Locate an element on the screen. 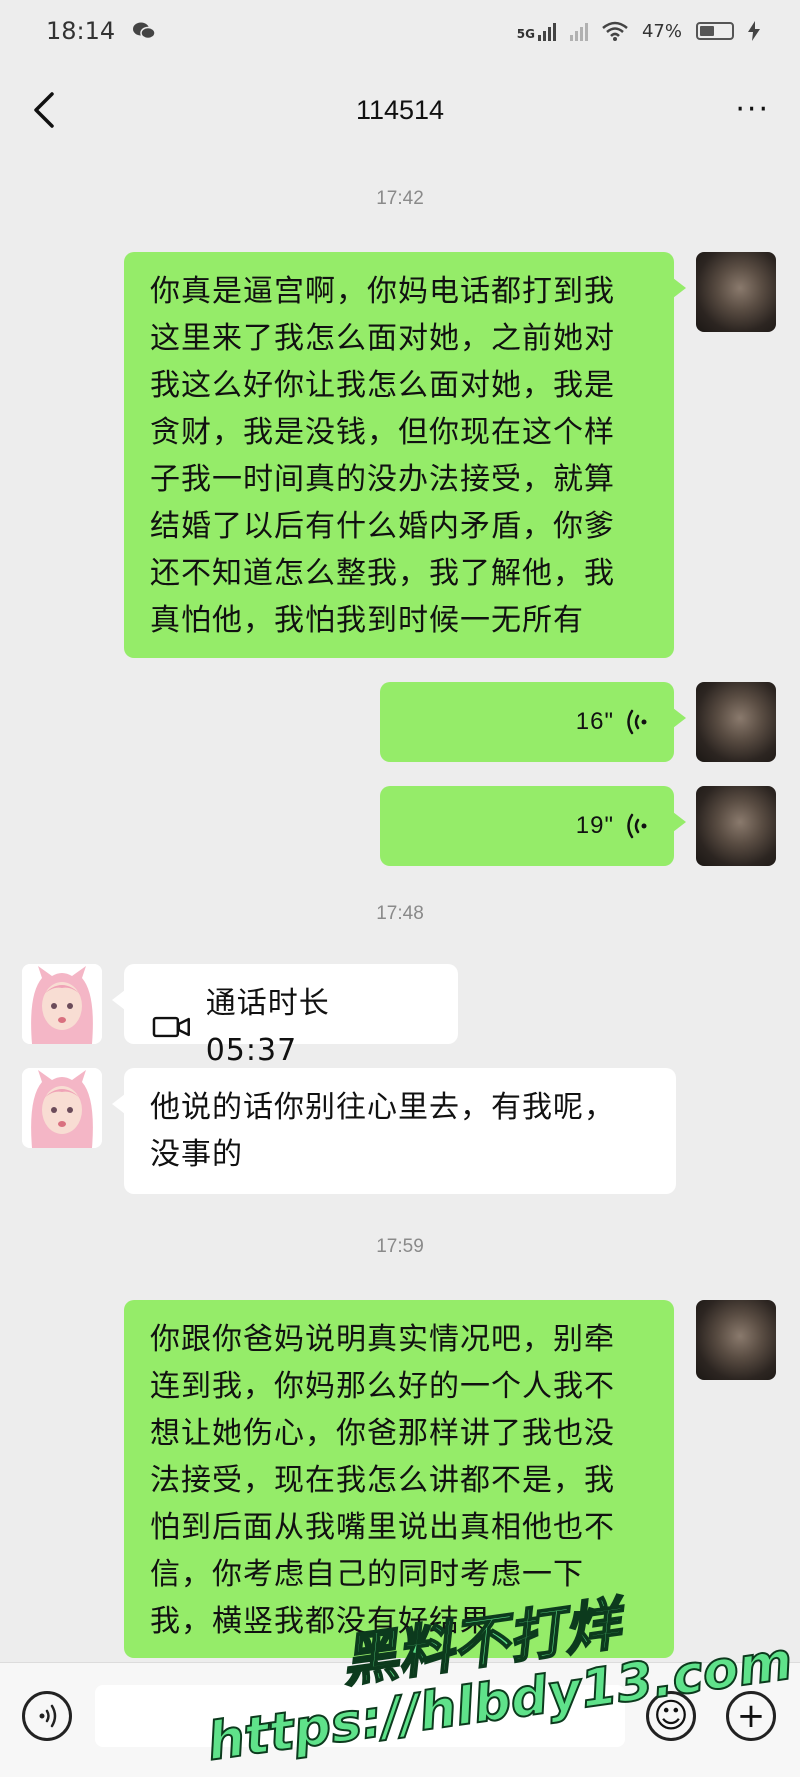 The height and width of the screenshot is (1777, 800). voice-input-icon is located at coordinates (47, 1716).